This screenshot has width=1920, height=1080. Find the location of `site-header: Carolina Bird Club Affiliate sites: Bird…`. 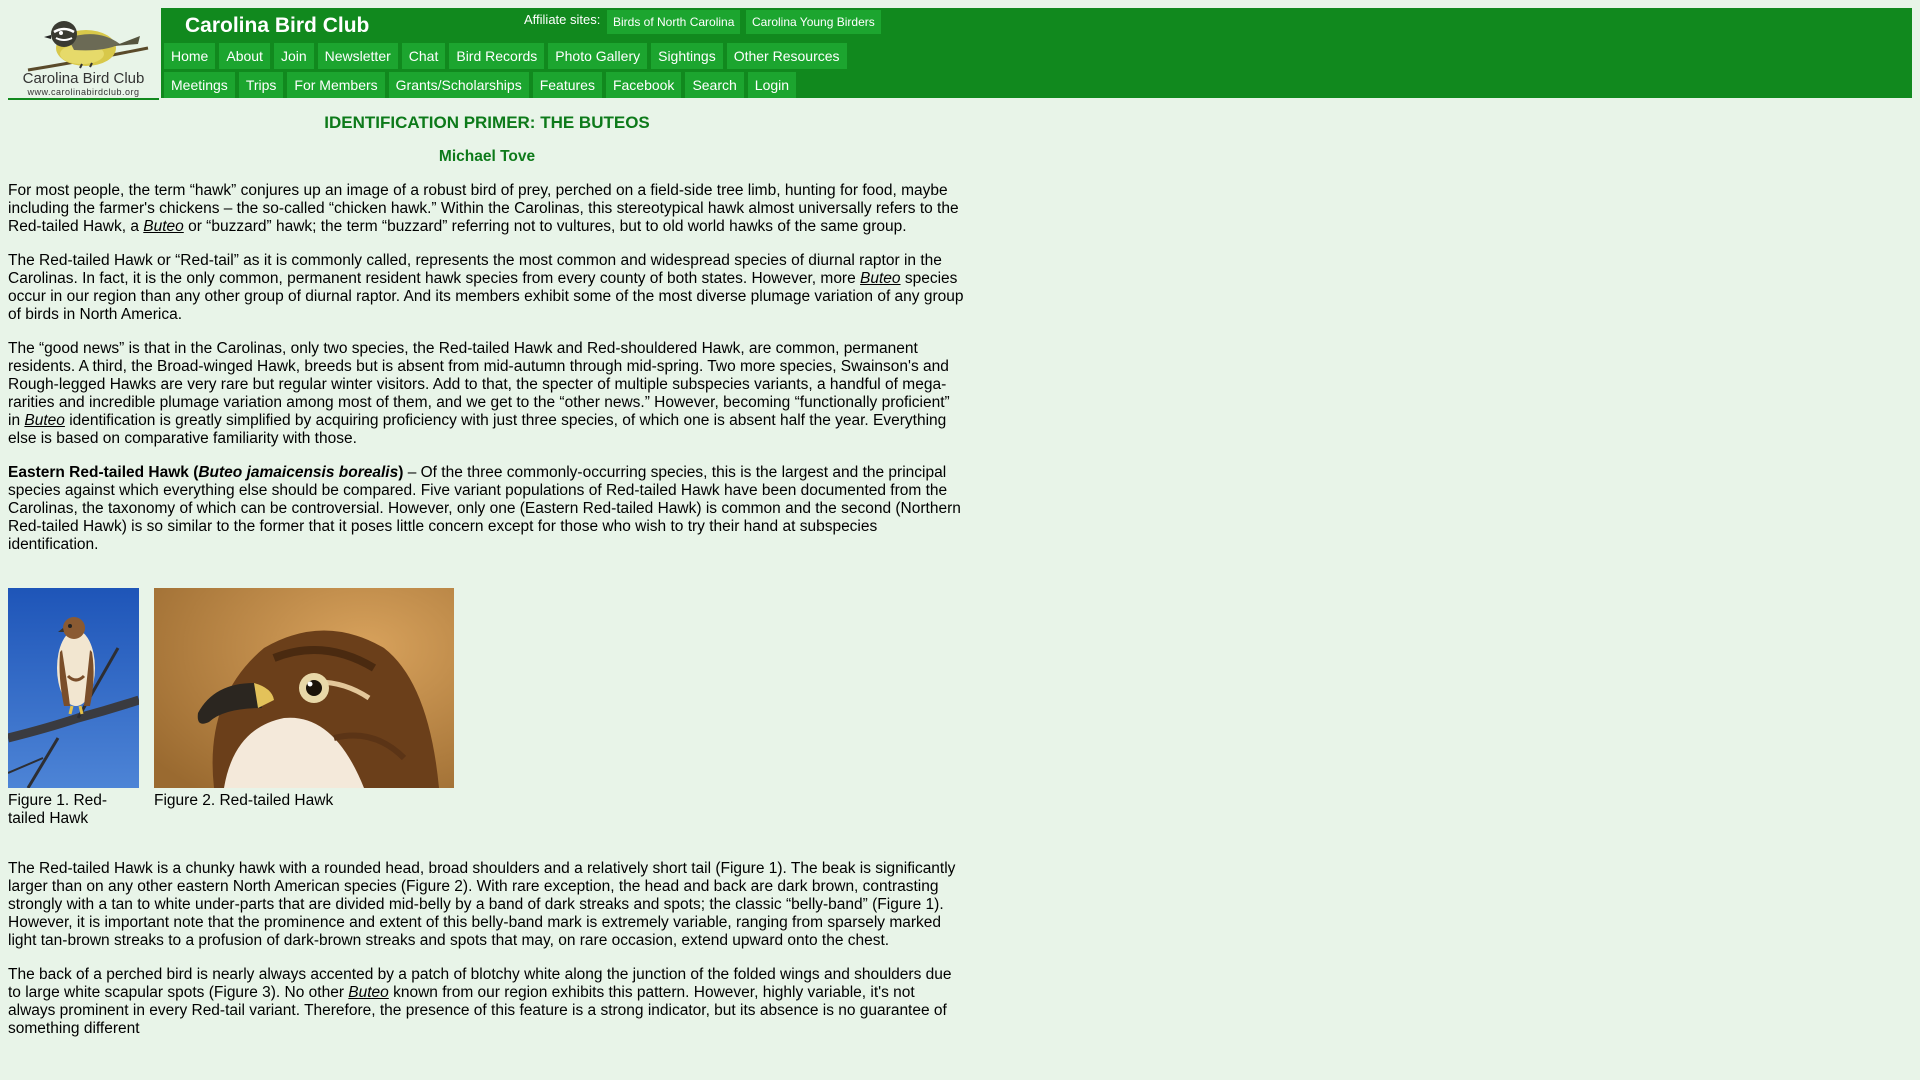

site-header: Carolina Bird Club Affiliate sites: Bird… is located at coordinates (1036, 53).